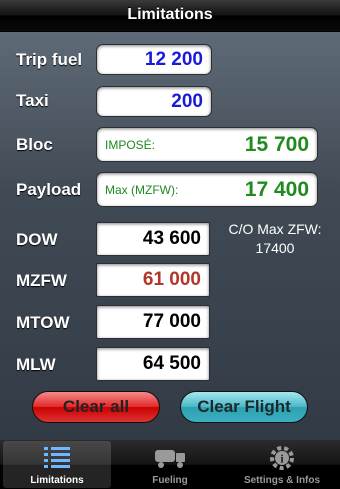  What do you see at coordinates (57, 480) in the screenshot?
I see `tab-limitations-label: Limitations` at bounding box center [57, 480].